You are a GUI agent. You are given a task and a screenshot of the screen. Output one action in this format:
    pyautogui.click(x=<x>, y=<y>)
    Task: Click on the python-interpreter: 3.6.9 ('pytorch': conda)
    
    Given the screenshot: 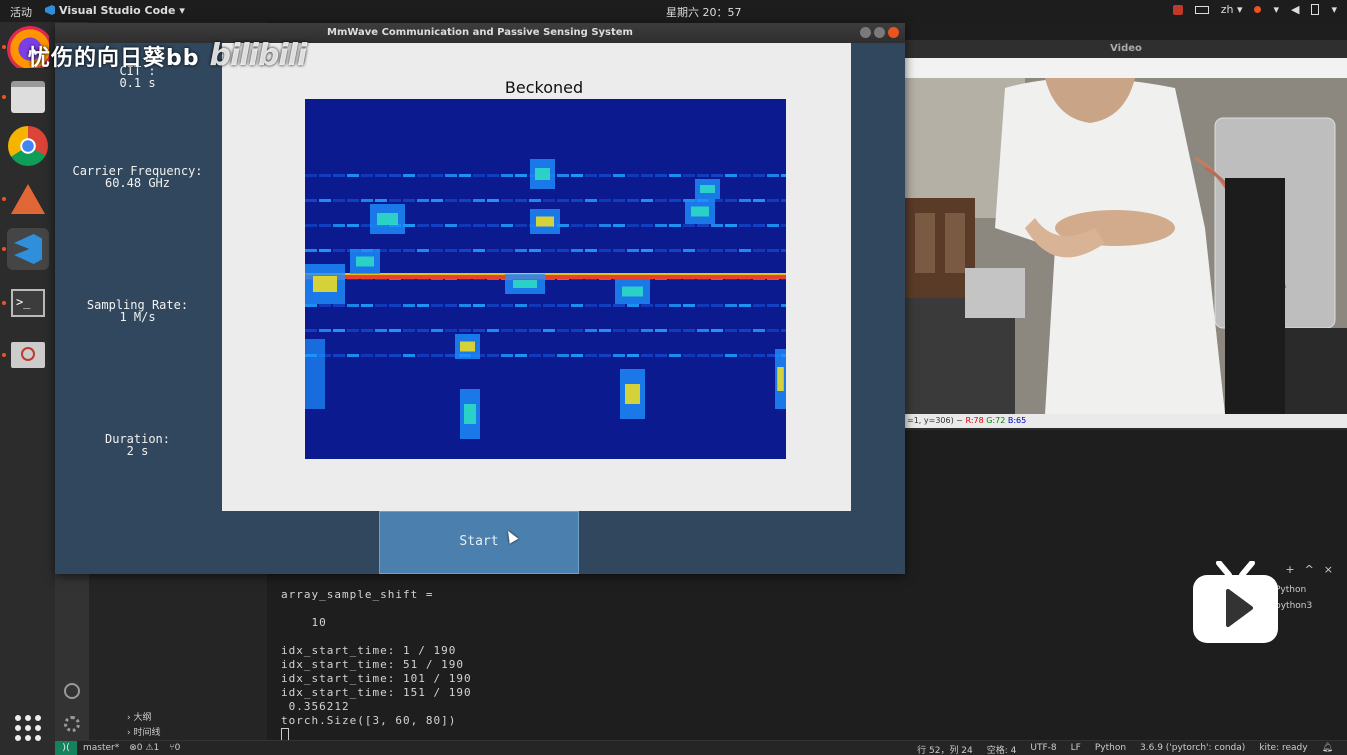 What is the action you would take?
    pyautogui.click(x=1192, y=749)
    